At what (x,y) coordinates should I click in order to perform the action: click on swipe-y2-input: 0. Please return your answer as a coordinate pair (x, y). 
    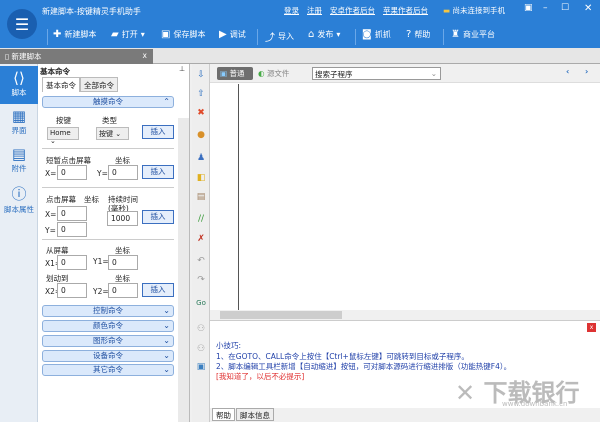
    Looking at the image, I should click on (123, 290).